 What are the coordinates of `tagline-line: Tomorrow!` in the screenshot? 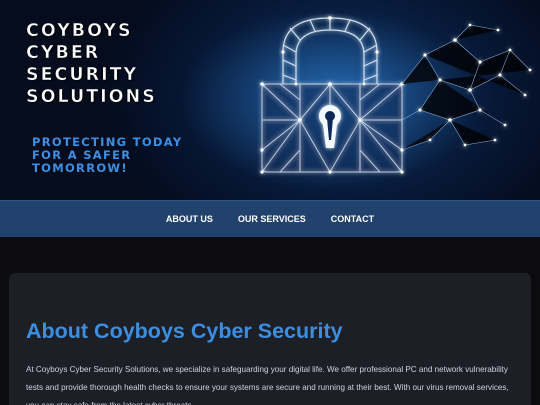 It's located at (80, 168).